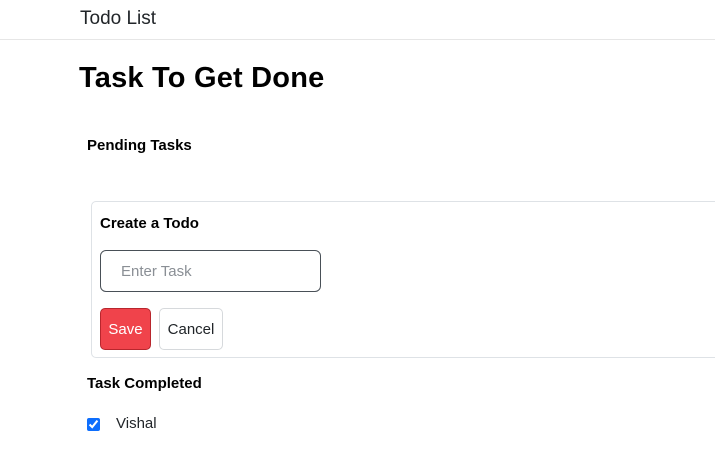 The width and height of the screenshot is (715, 463). What do you see at coordinates (136, 423) in the screenshot?
I see `completed-task-label: Vishal` at bounding box center [136, 423].